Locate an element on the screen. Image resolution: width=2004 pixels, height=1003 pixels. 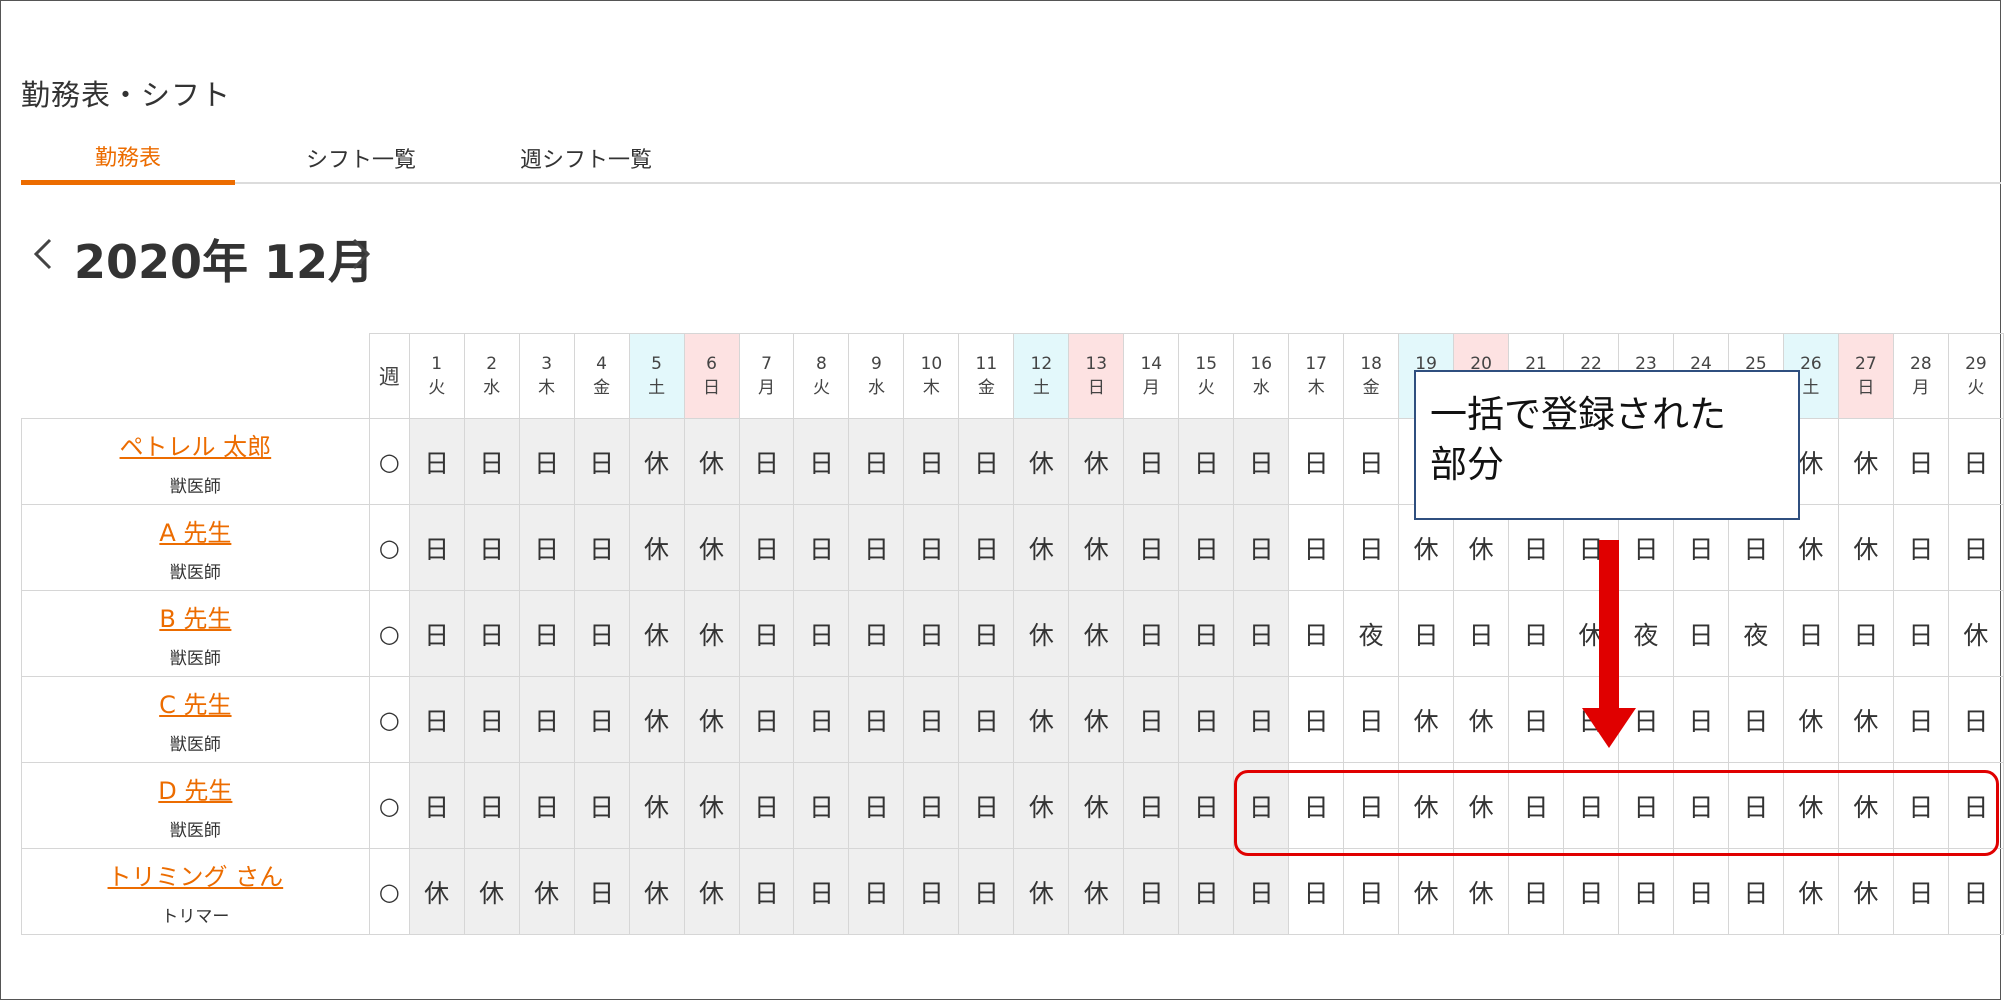
staff-name-link: B 先生 is located at coordinates (195, 616).